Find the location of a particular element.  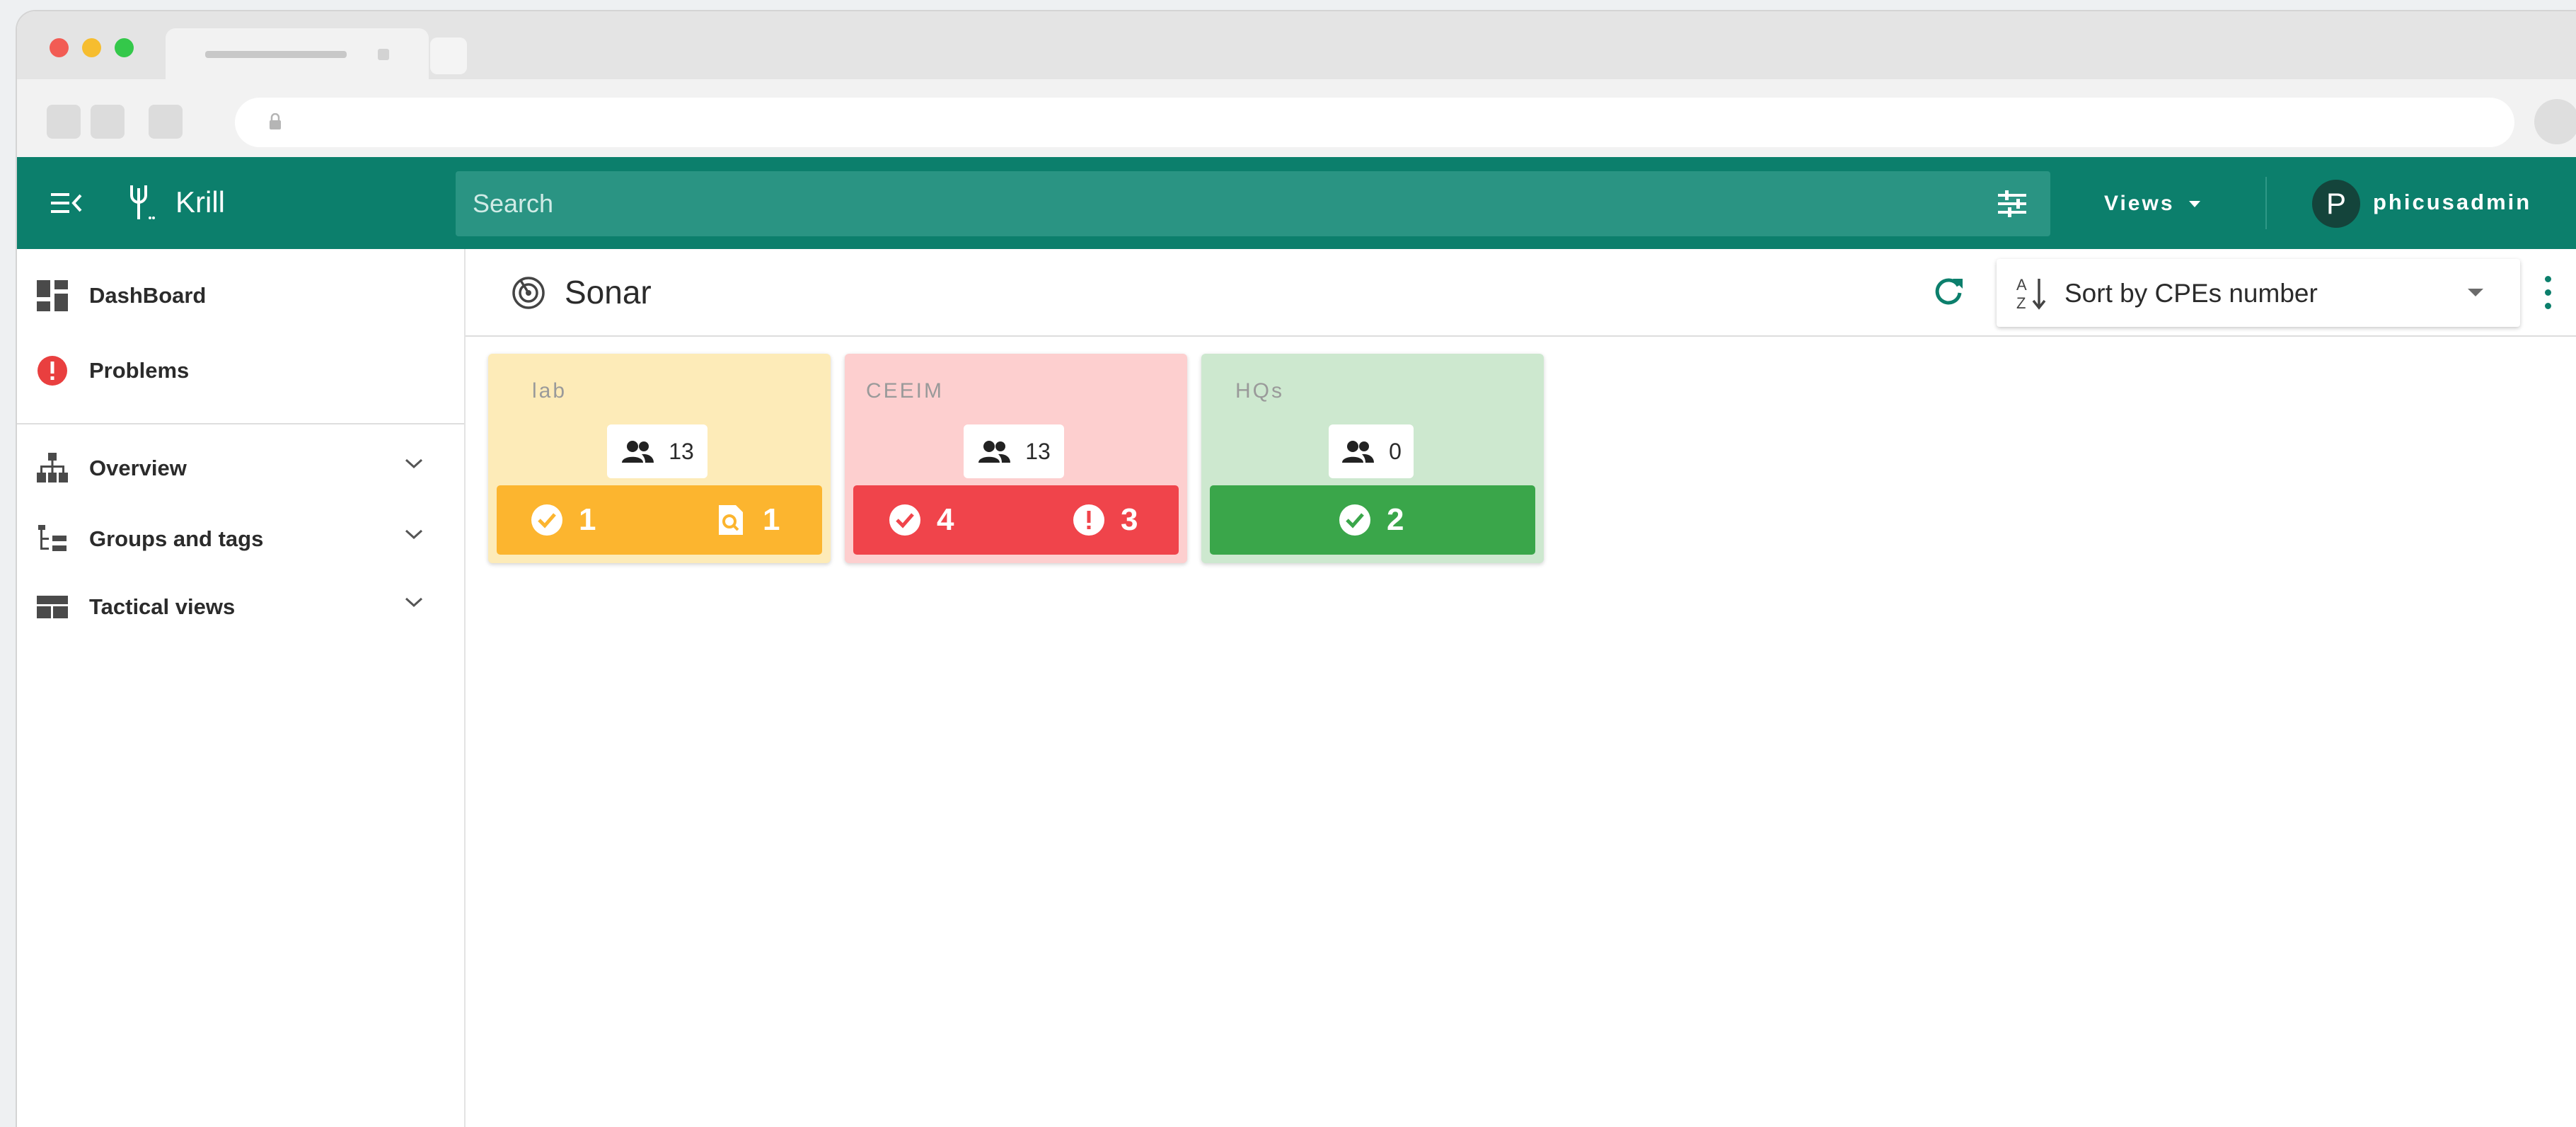

app-name: Krill is located at coordinates (200, 202).